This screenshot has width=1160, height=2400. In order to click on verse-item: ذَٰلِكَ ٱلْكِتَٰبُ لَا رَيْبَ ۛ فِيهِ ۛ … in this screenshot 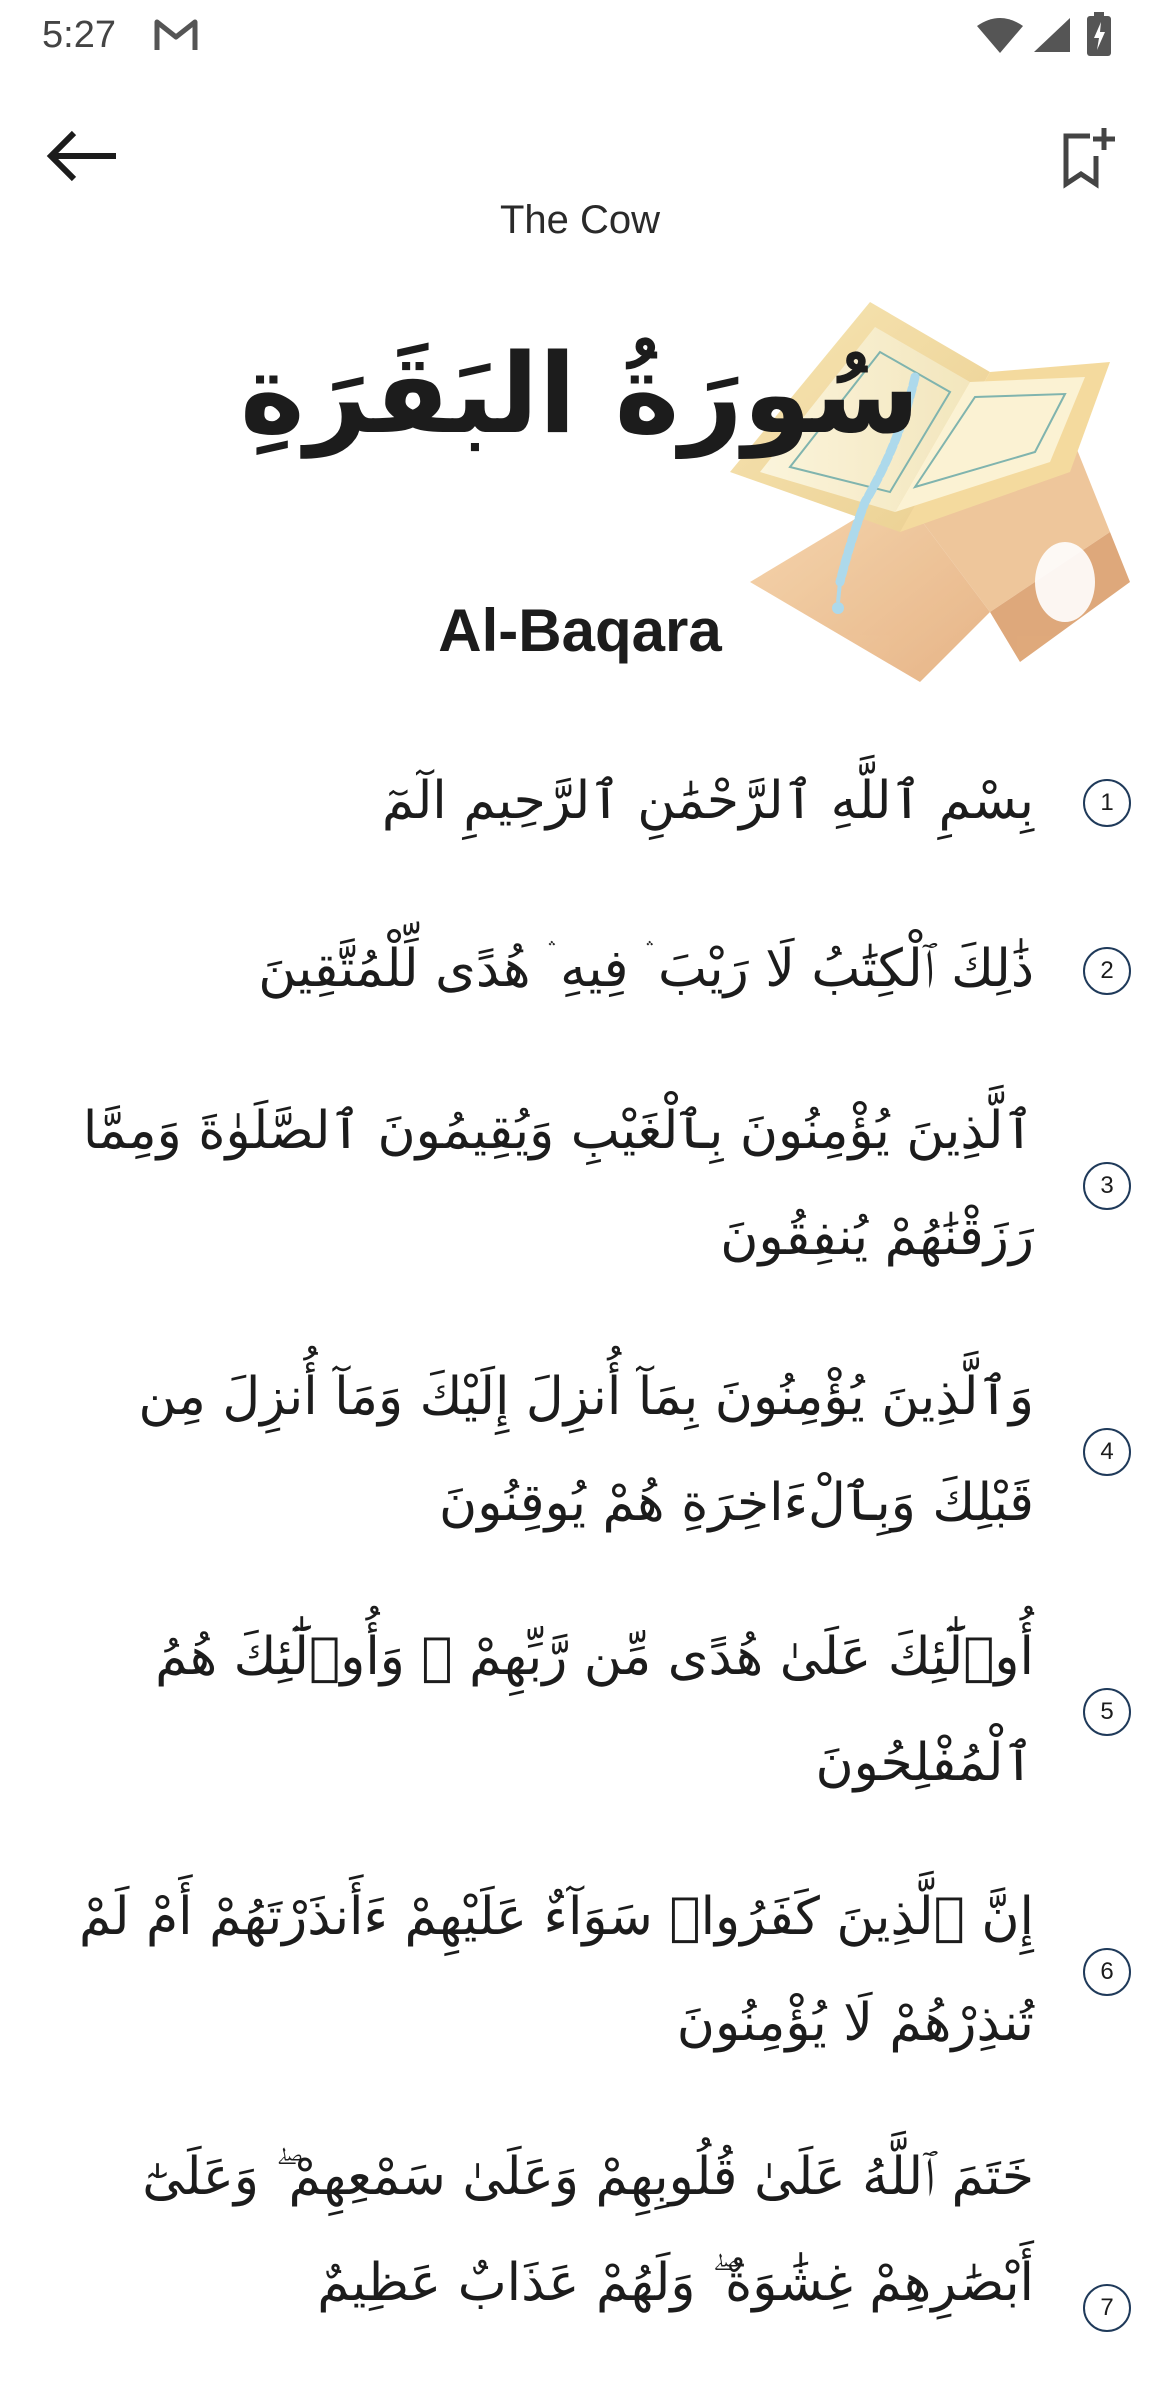, I will do `click(580, 971)`.